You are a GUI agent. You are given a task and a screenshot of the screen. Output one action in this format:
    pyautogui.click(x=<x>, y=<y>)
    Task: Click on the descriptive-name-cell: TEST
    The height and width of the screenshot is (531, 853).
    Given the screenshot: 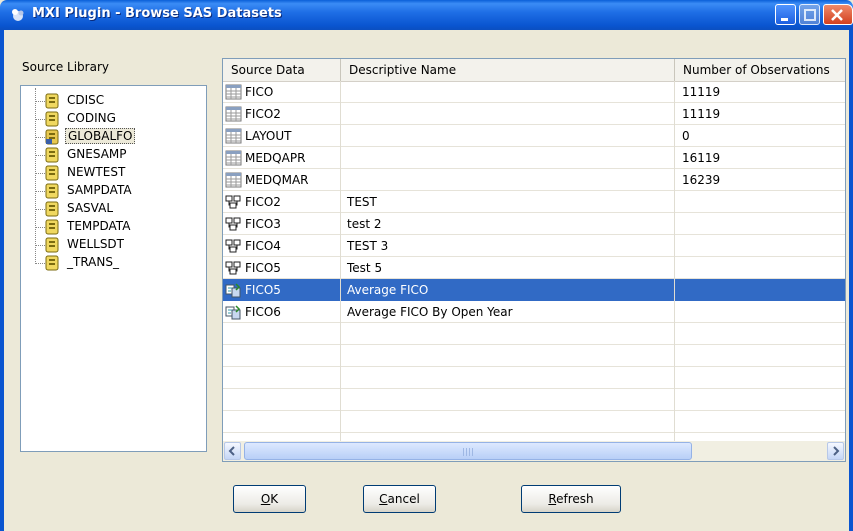 What is the action you would take?
    pyautogui.click(x=362, y=202)
    